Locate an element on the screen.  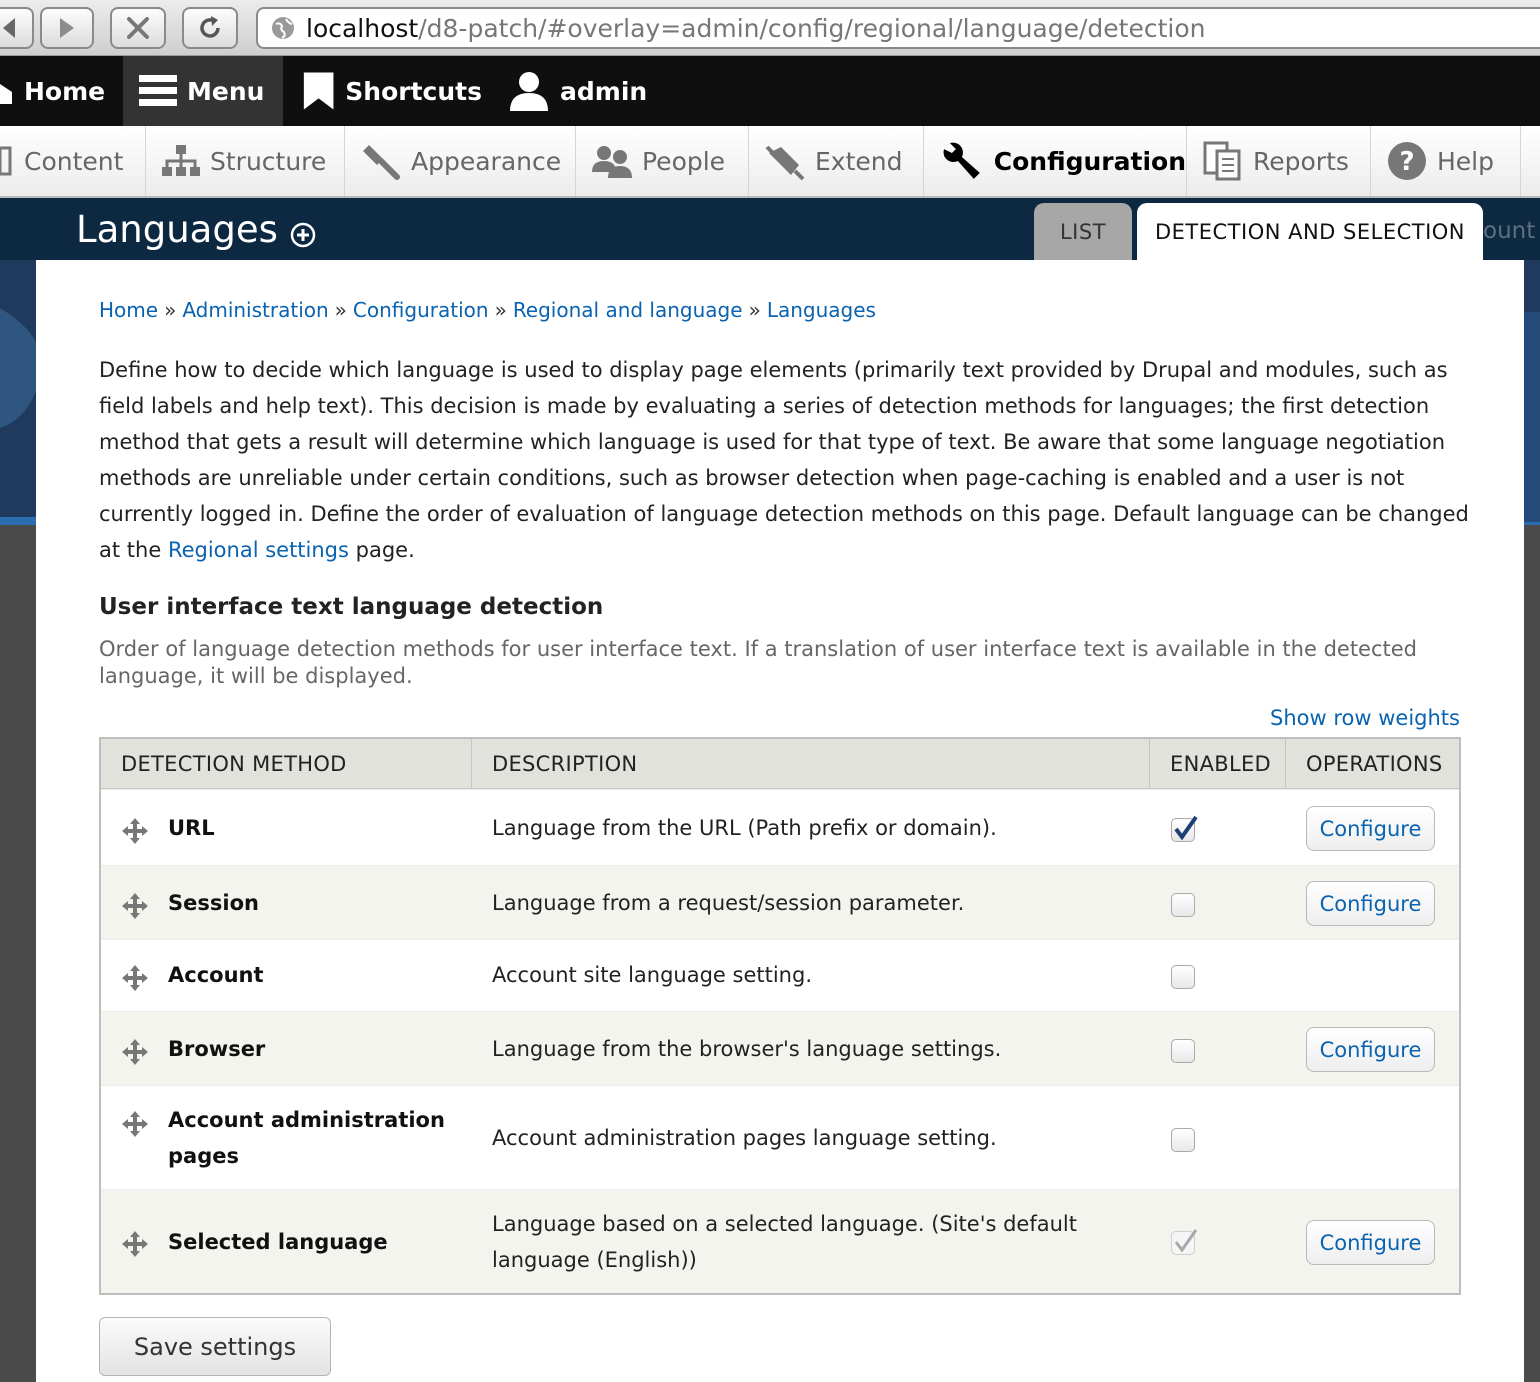
forward-arrow-icon is located at coordinates (67, 28).